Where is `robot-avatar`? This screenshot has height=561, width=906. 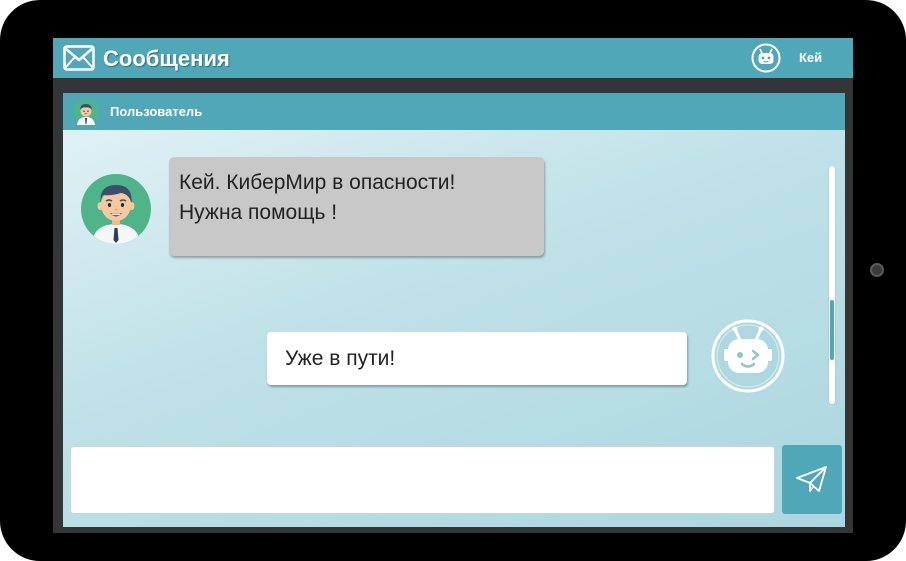
robot-avatar is located at coordinates (748, 356).